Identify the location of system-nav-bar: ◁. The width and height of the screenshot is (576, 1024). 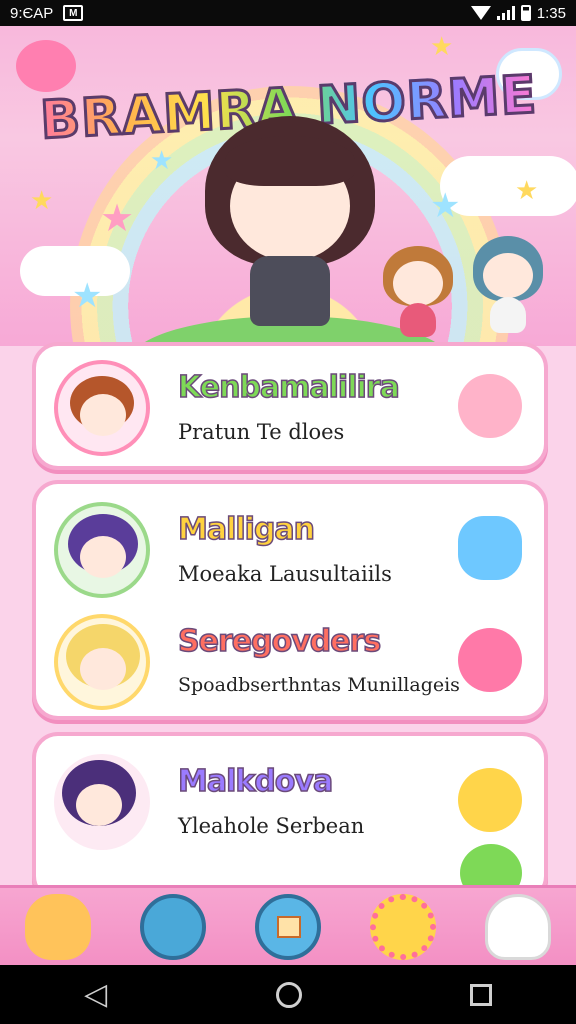
(288, 994).